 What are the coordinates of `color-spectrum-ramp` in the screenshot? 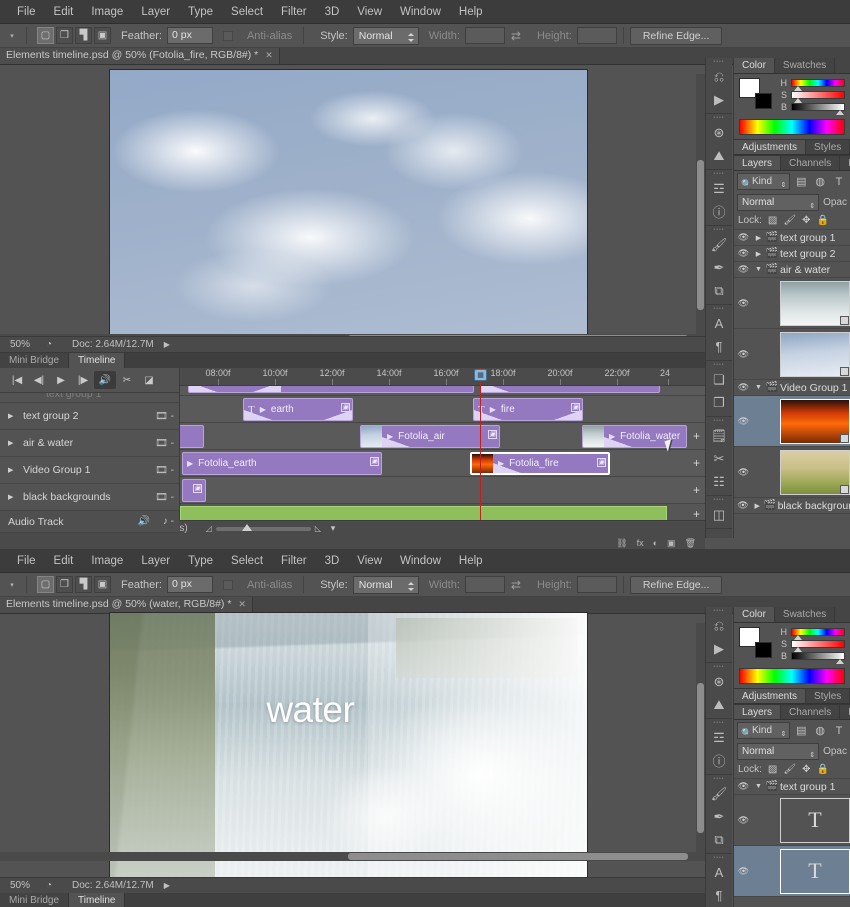 It's located at (792, 676).